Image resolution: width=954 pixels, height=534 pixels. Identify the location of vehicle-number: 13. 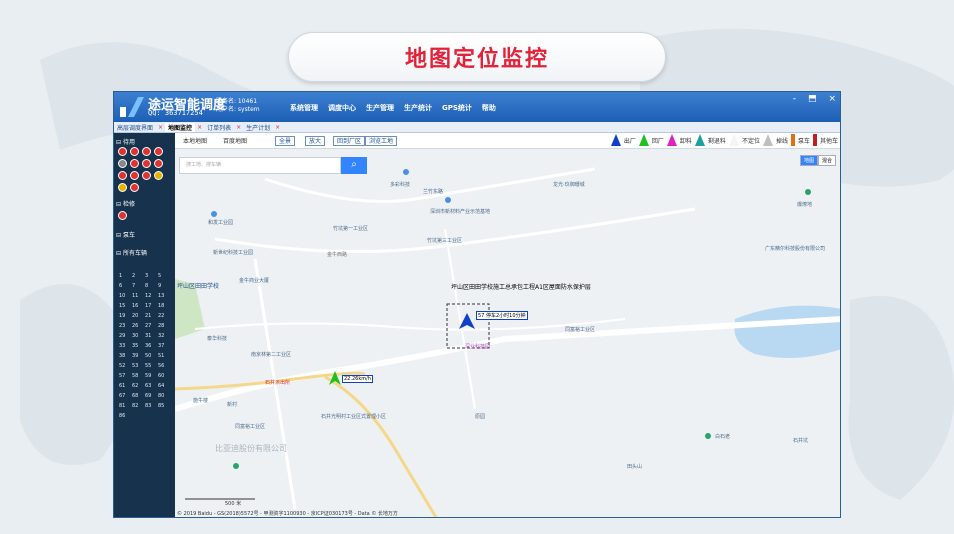
(164, 296).